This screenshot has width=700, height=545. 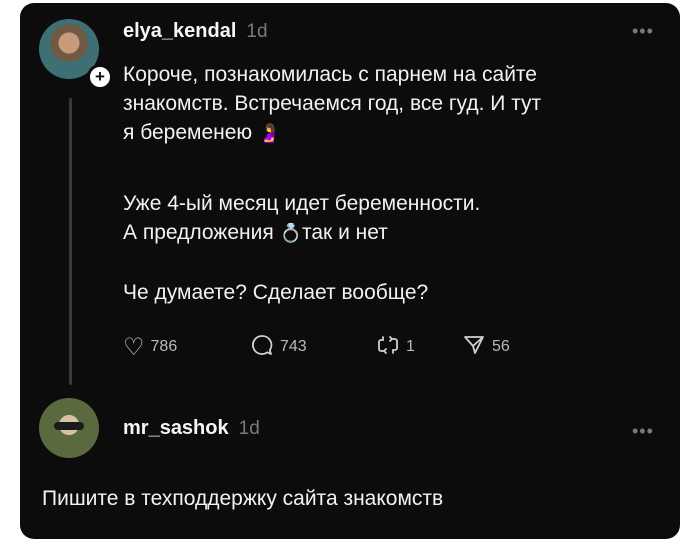 I want to click on follow-plus-icon: +, so click(x=100, y=77).